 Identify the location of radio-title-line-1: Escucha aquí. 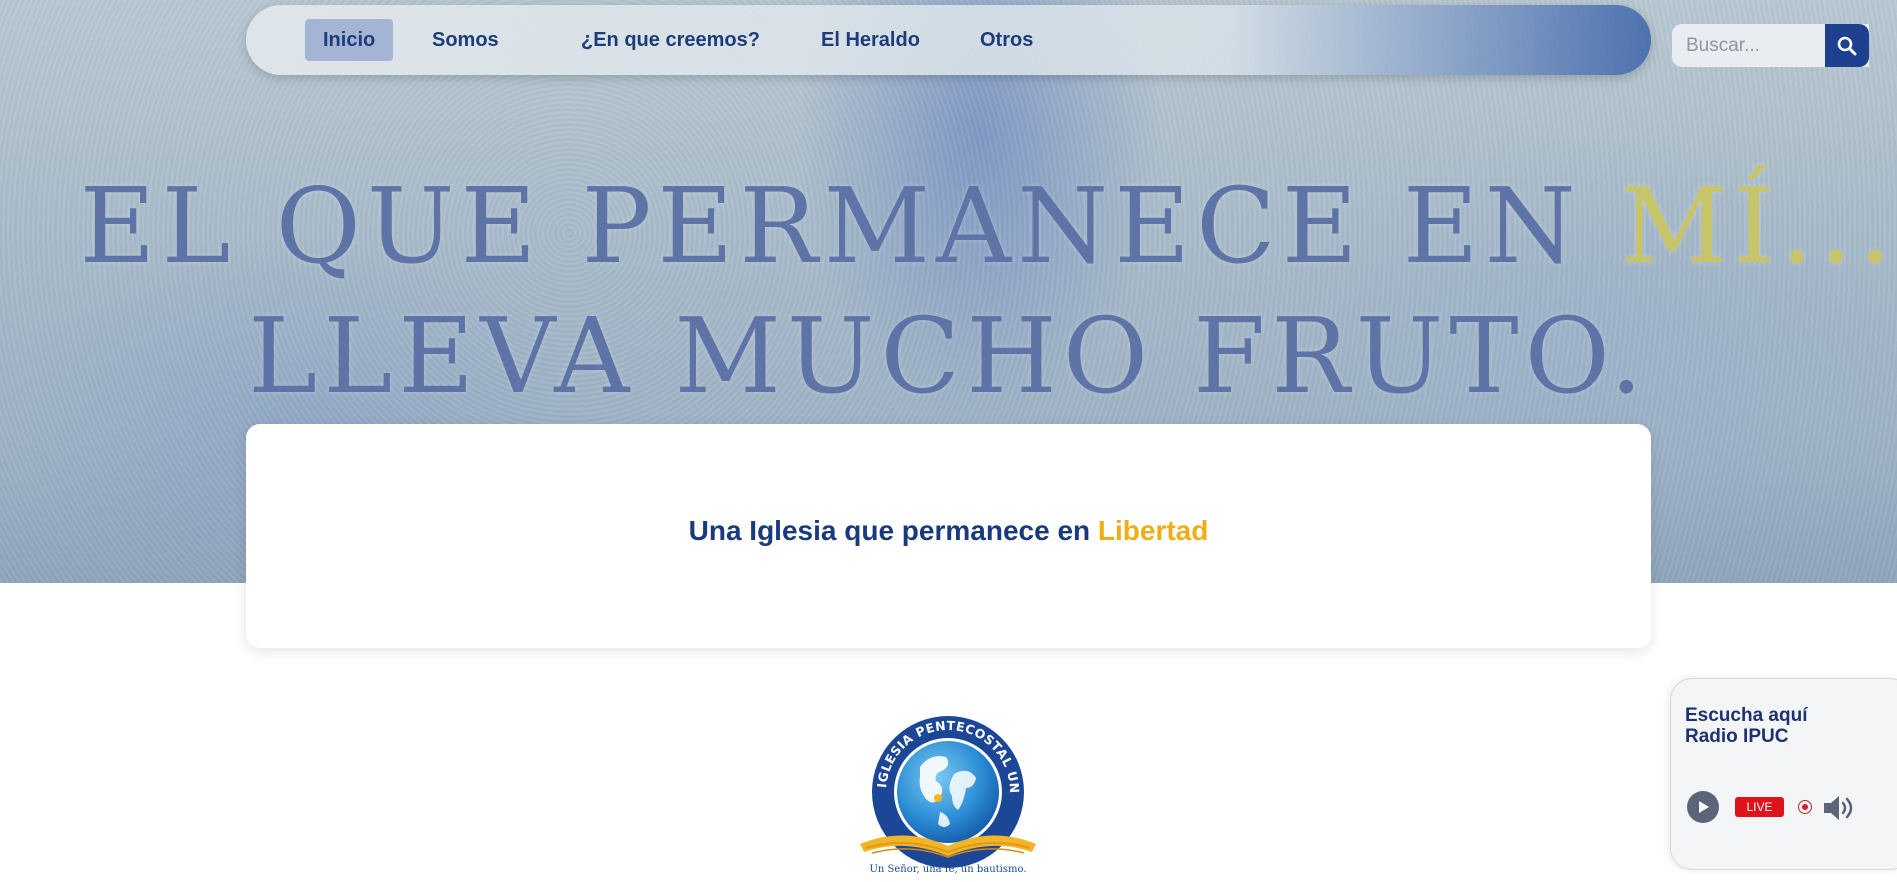
(1746, 715).